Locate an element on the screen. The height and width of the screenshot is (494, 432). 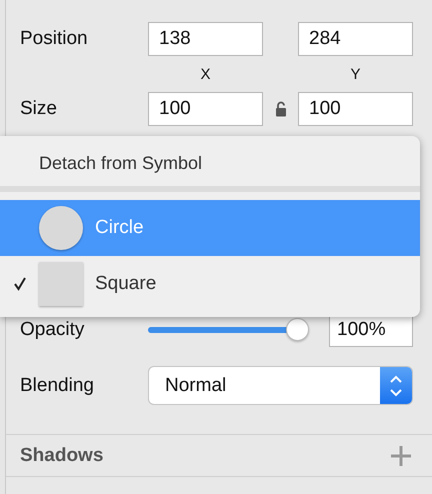
width-field: 100 is located at coordinates (205, 109).